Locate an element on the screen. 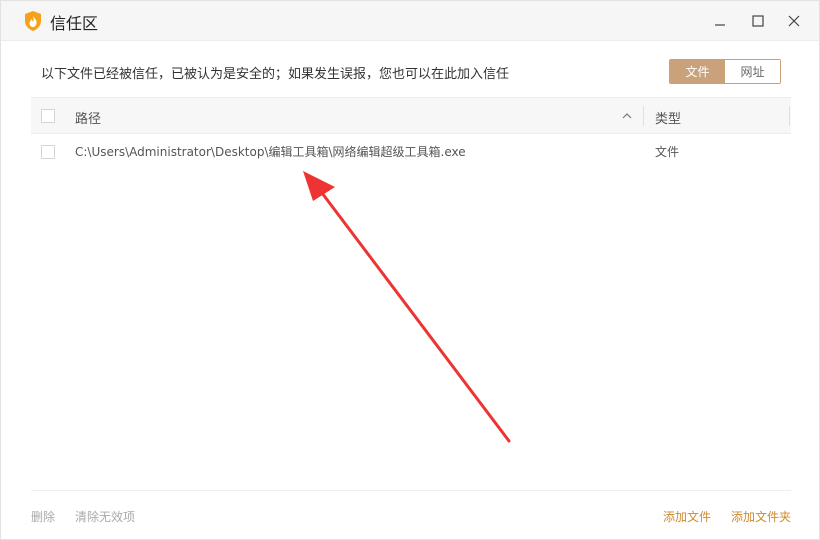 This screenshot has width=820, height=540. chevron-up-icon is located at coordinates (627, 116).